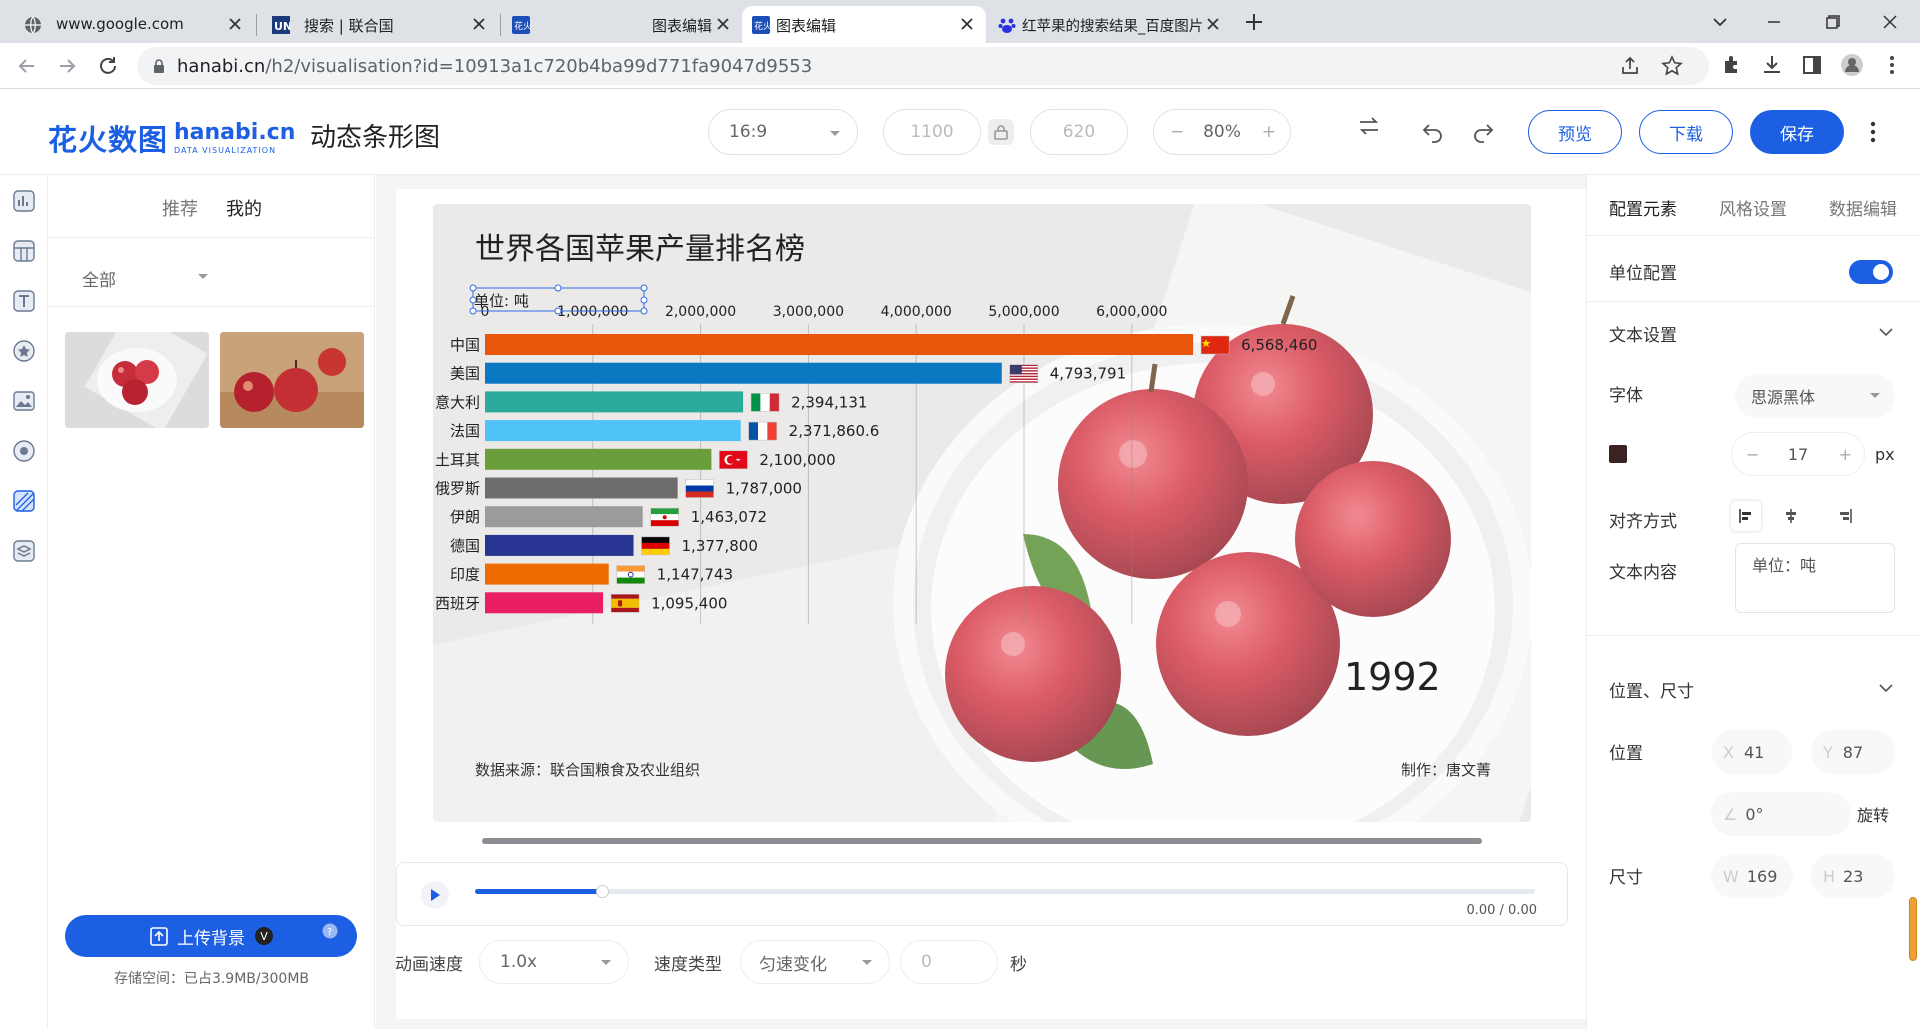  I want to click on position-size-header: 位置、尺寸, so click(1651, 689).